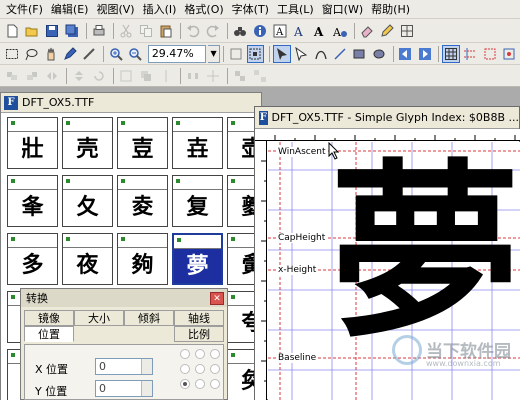 Image resolution: width=520 pixels, height=400 pixels. I want to click on glyph-cell: 夜, so click(87, 259).